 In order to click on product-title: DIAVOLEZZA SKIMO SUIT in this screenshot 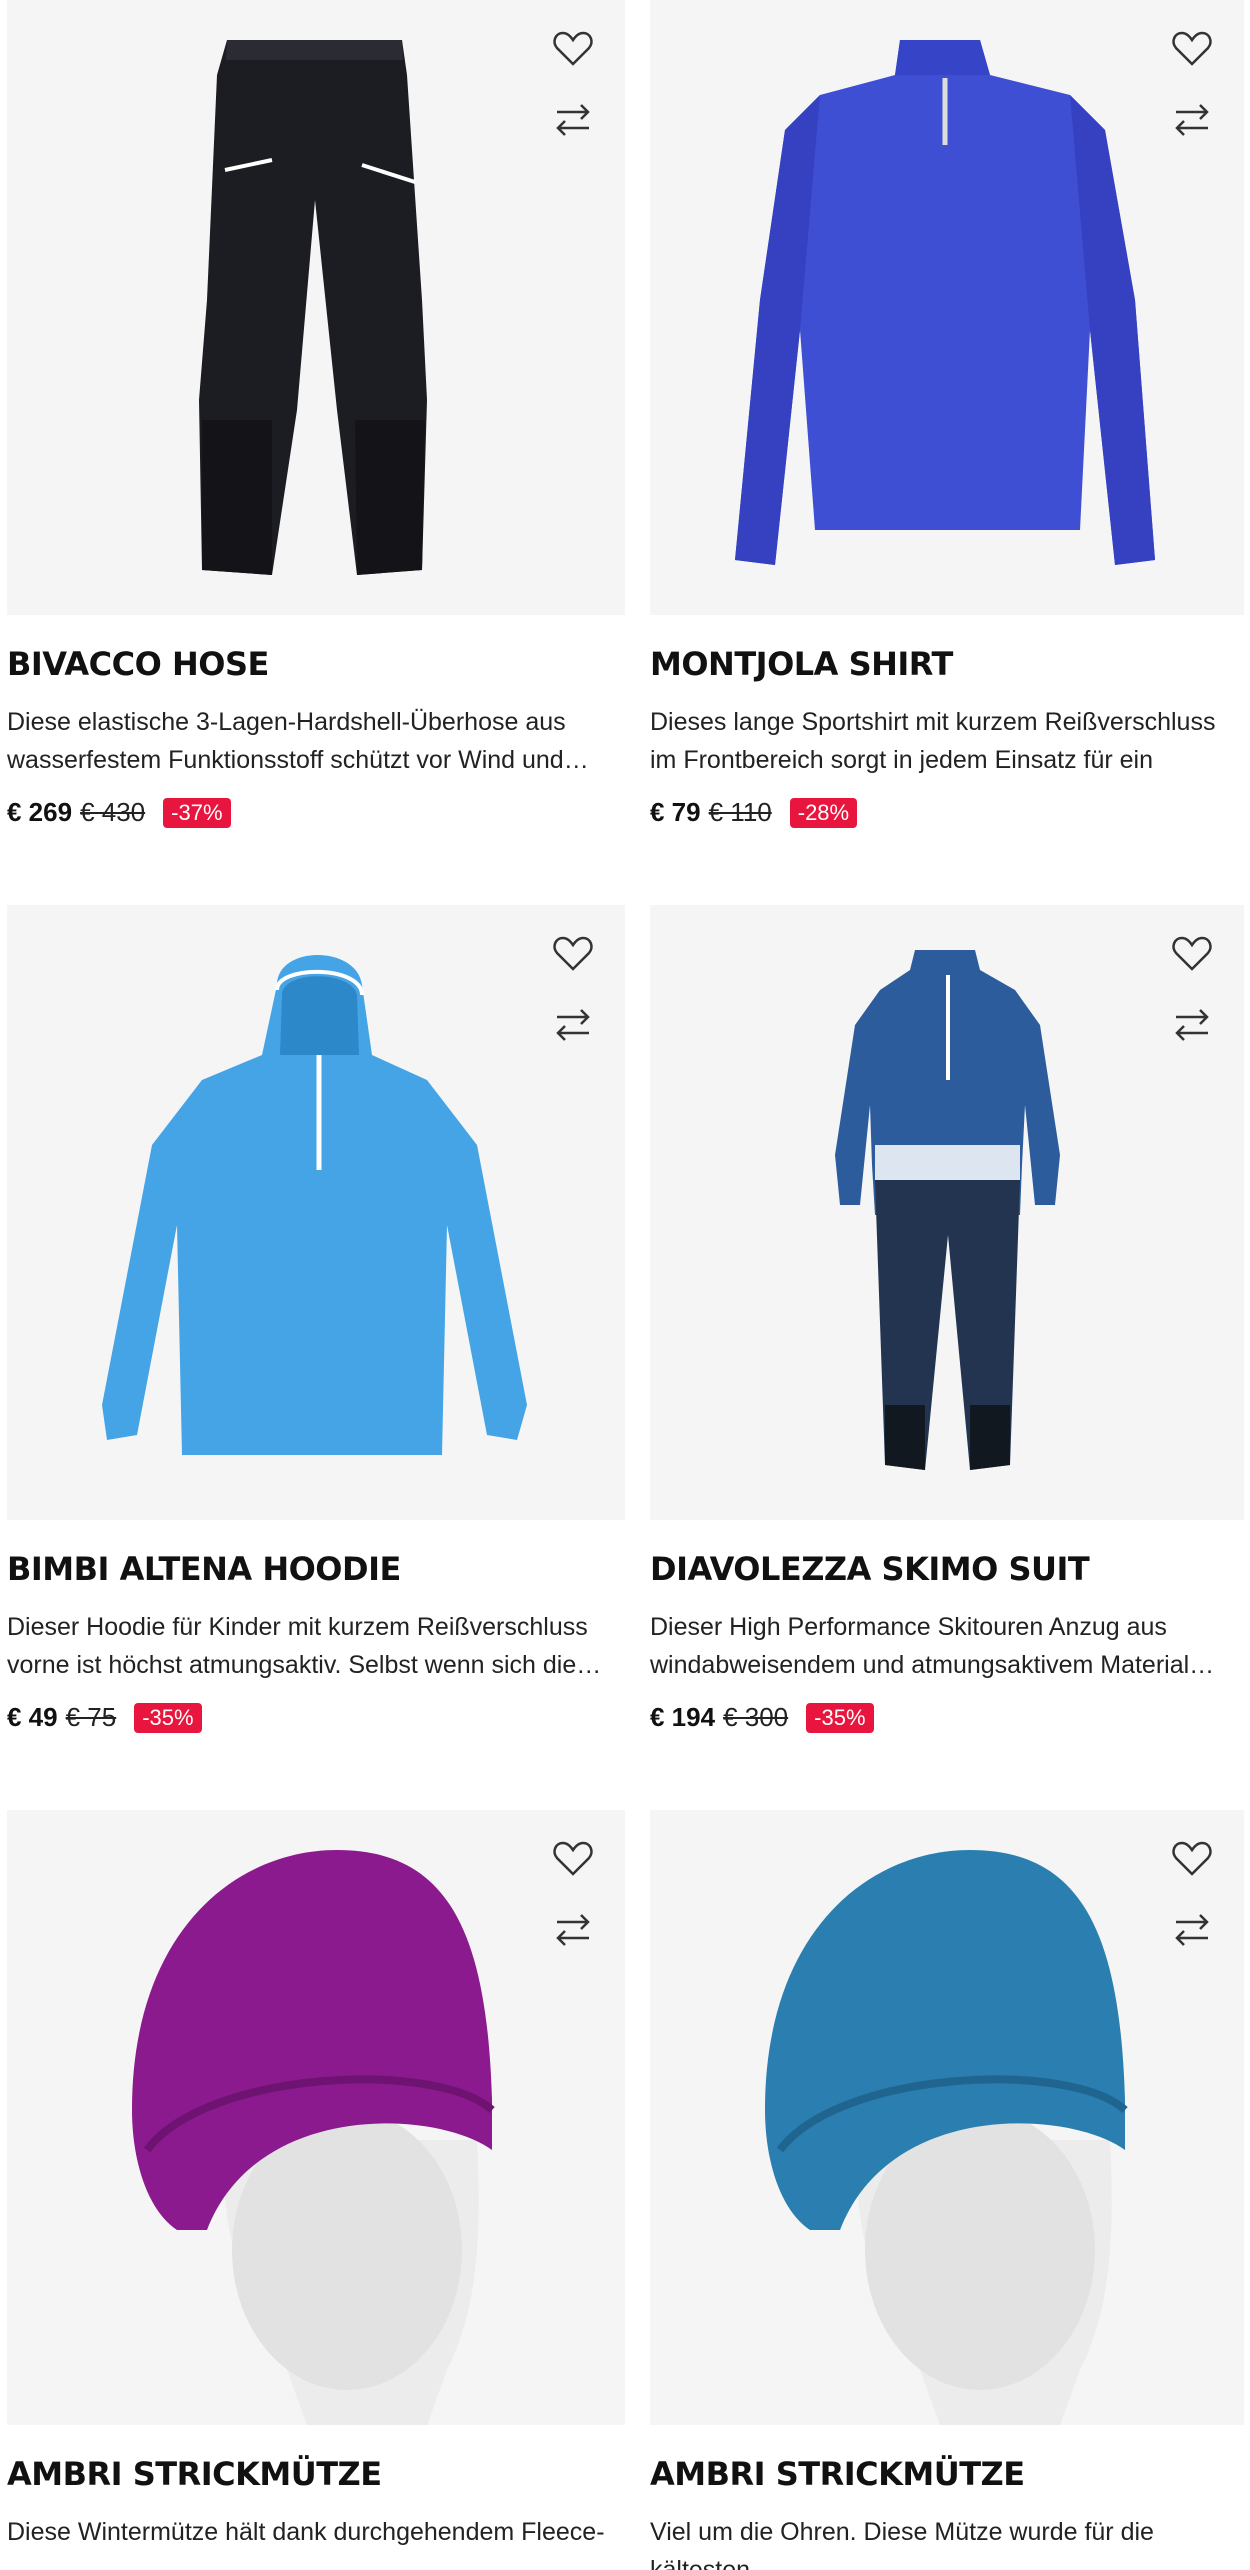, I will do `click(947, 1569)`.